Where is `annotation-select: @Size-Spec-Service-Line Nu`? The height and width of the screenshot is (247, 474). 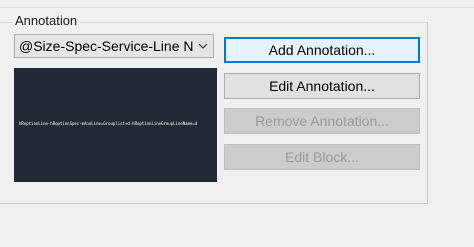 annotation-select: @Size-Spec-Service-Line Nu is located at coordinates (114, 46).